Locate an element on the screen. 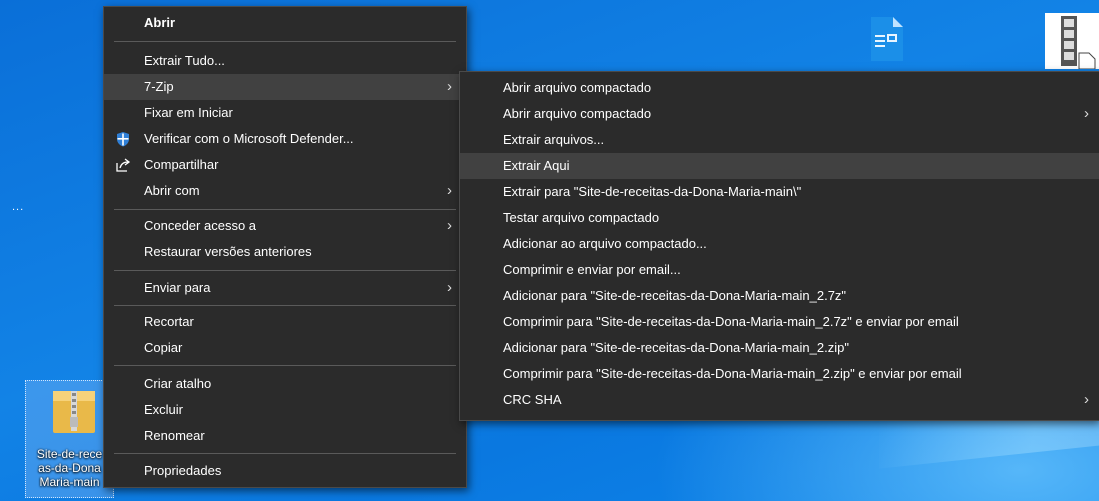 The image size is (1099, 501). zip-folder-icon is located at coordinates (74, 412).